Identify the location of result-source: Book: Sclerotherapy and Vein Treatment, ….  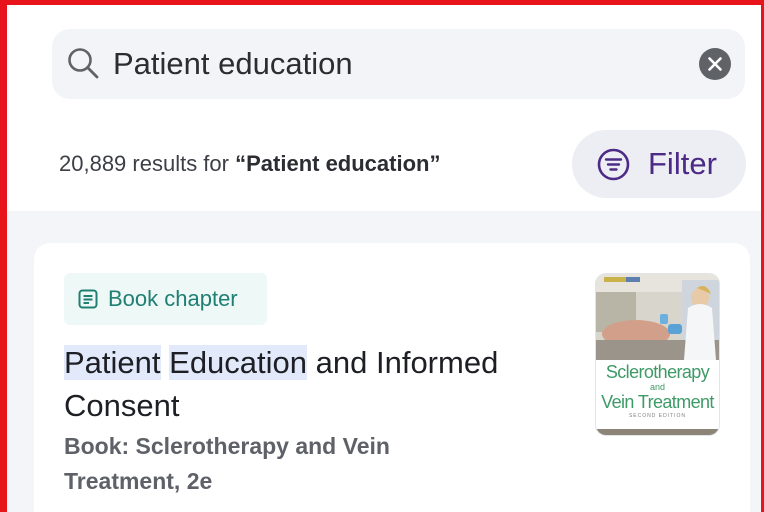
(227, 463).